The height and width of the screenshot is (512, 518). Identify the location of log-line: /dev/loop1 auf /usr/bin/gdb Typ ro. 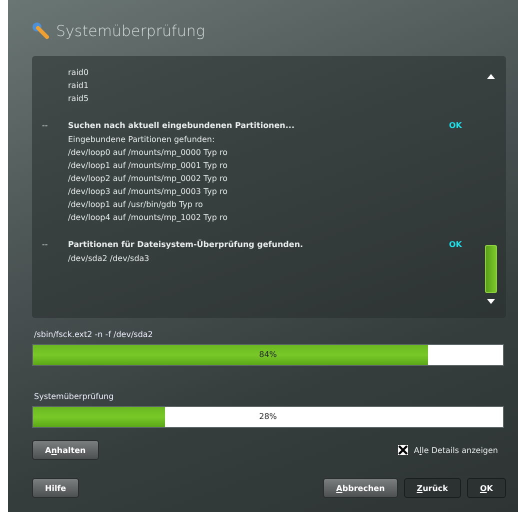
(135, 204).